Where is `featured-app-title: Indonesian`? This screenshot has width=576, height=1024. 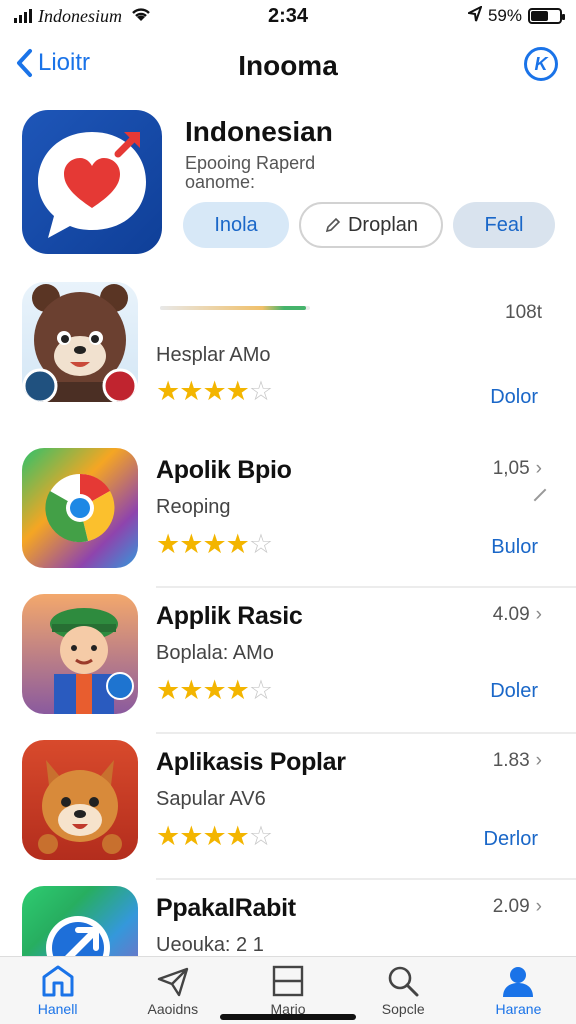
featured-app-title: Indonesian is located at coordinates (259, 131).